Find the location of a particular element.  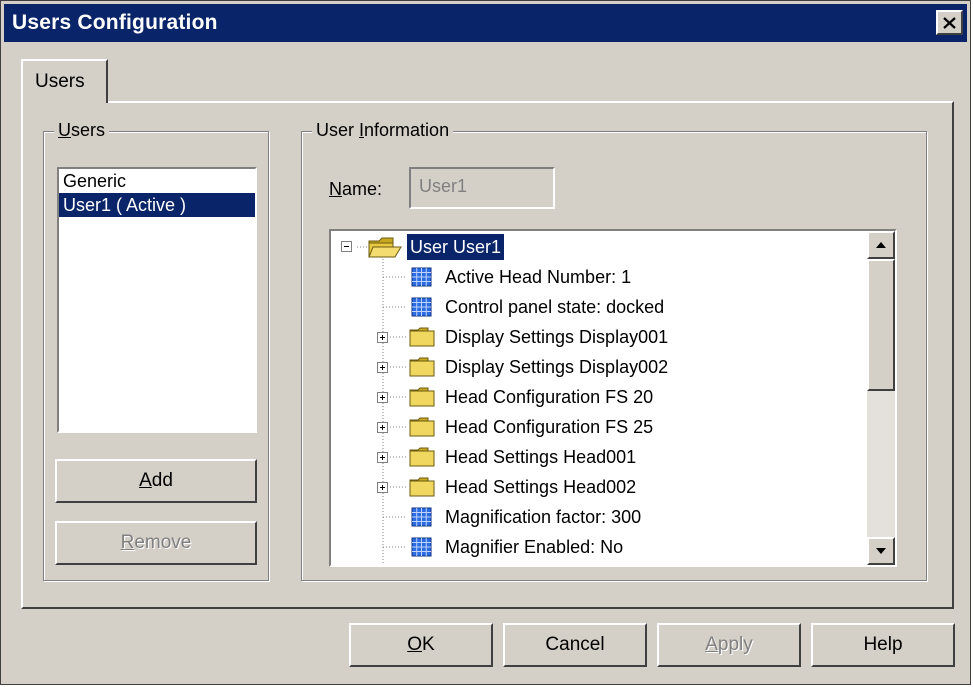

tab-users: Users is located at coordinates (64, 81).